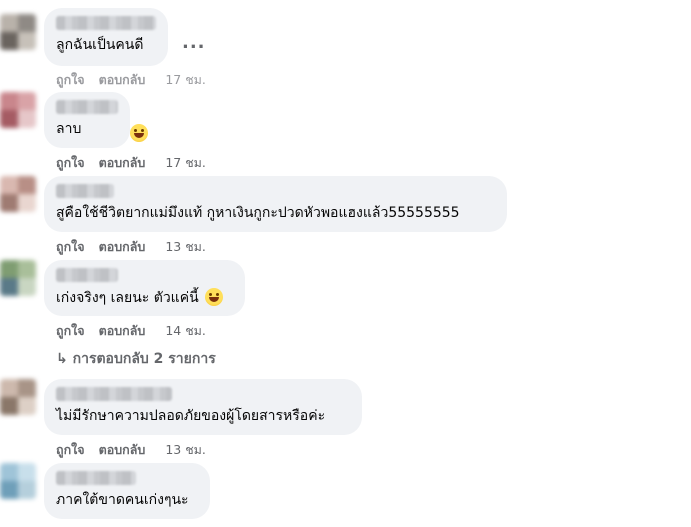 This screenshot has width=691, height=527. I want to click on comment-text: ไม่มีรักษาความปลอดภัยของผู้โดยสารหรือค่ะ, so click(191, 416).